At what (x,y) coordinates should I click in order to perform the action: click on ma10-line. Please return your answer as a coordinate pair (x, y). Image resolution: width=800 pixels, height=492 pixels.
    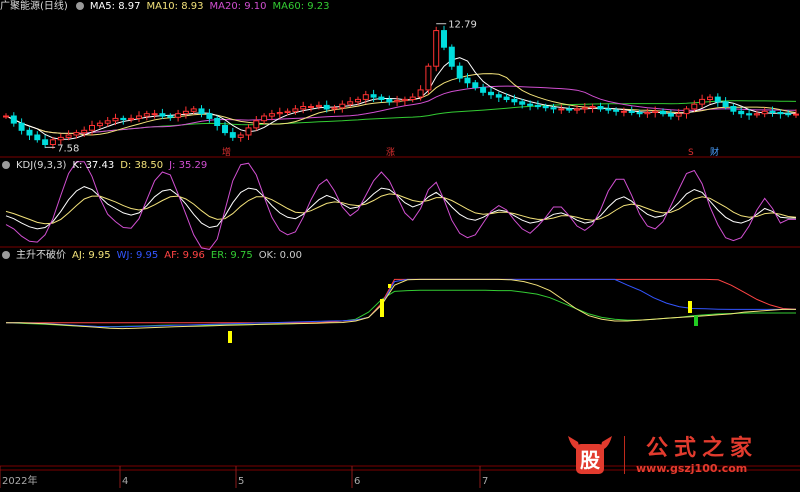
    Looking at the image, I should click on (401, 104).